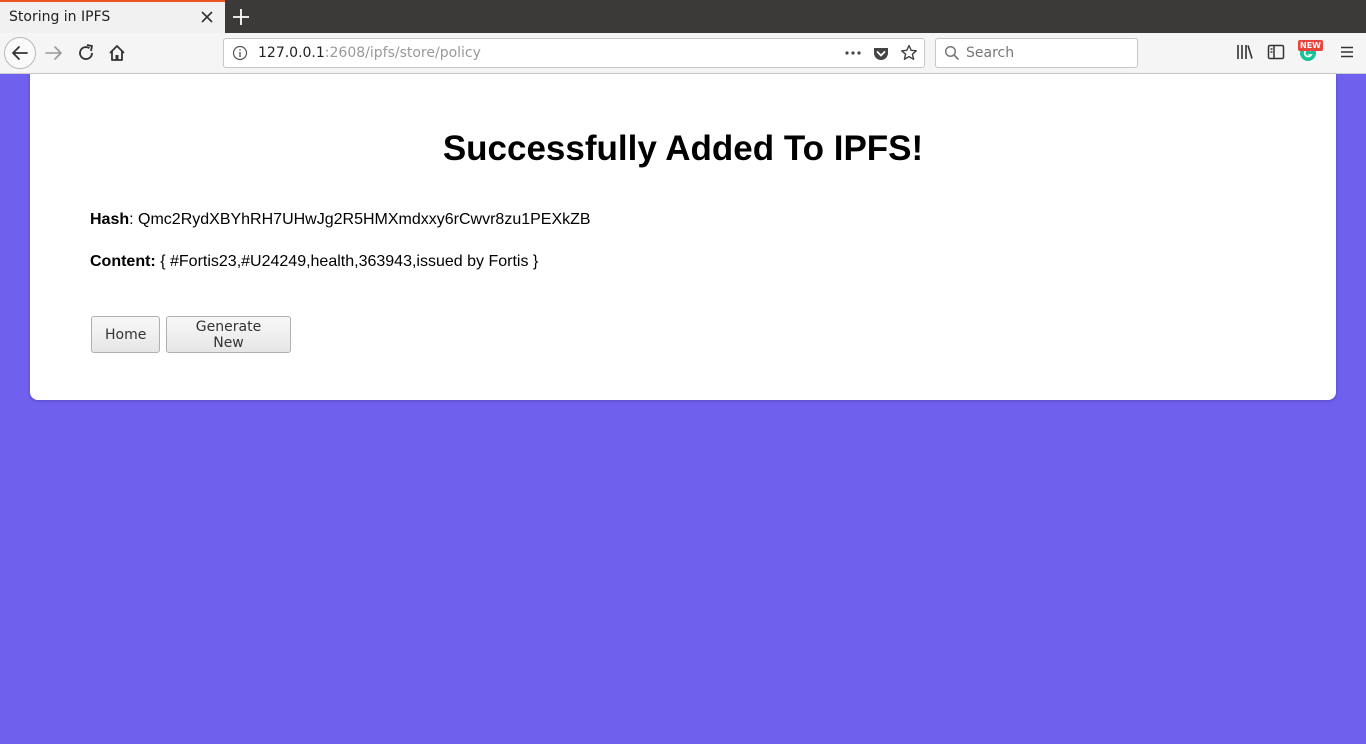  I want to click on url-bar: 127.0.0.1:2608/ipfs/store/policy, so click(574, 53).